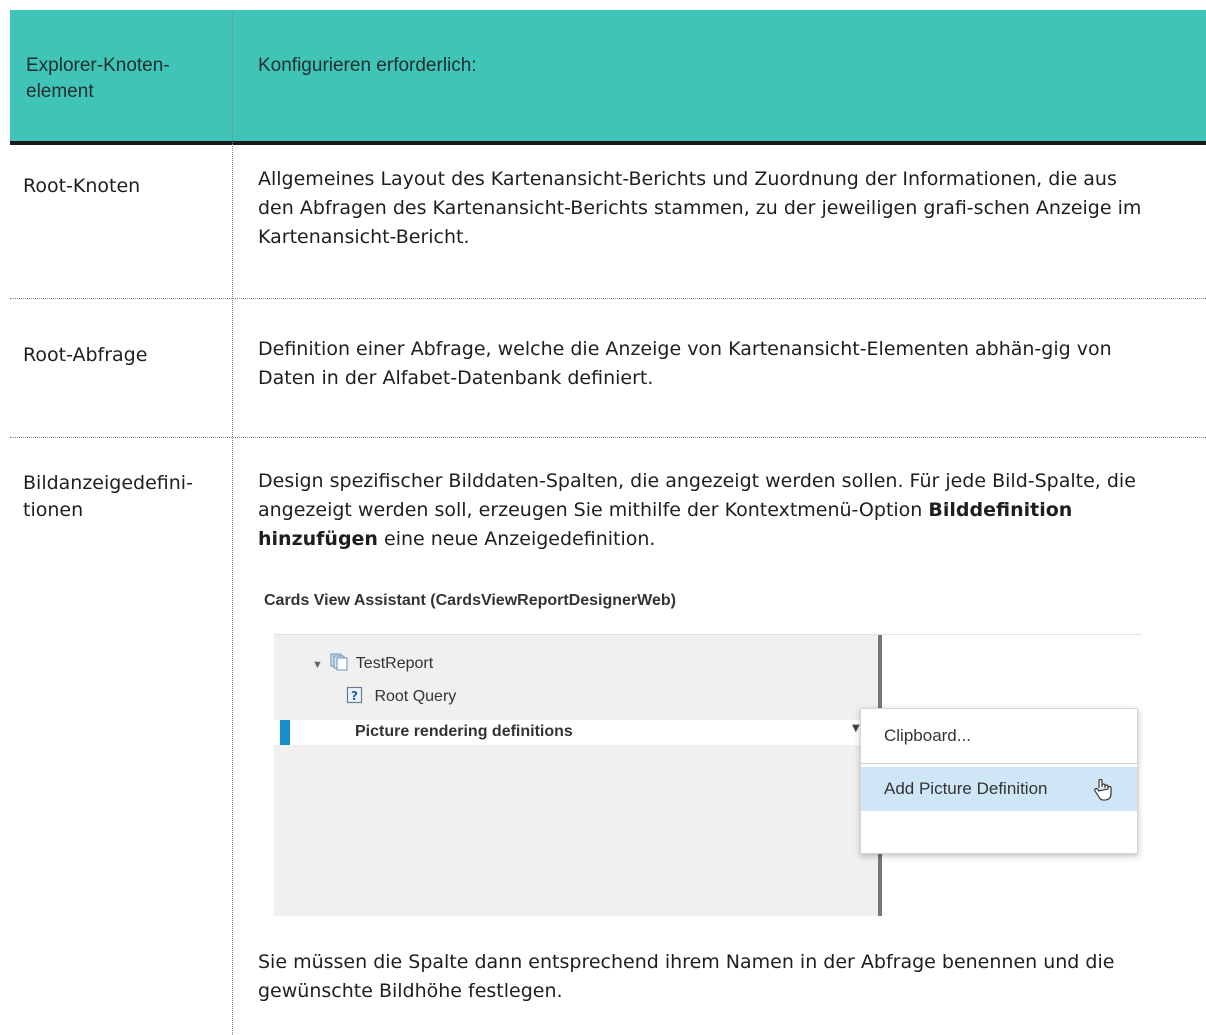 The width and height of the screenshot is (1206, 1035). I want to click on selection-indicator, so click(285, 732).